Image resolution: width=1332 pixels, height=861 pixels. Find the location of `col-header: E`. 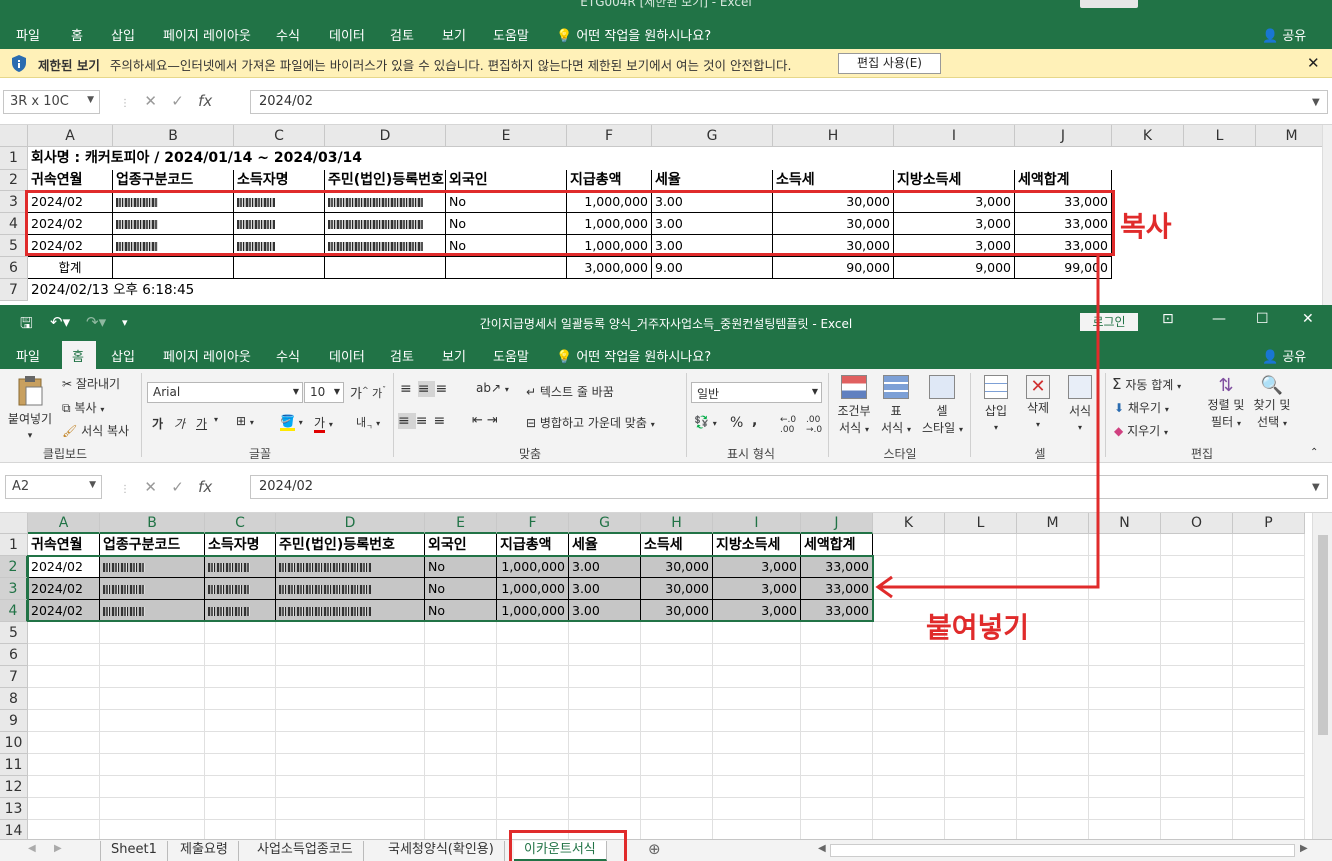

col-header: E is located at coordinates (506, 136).